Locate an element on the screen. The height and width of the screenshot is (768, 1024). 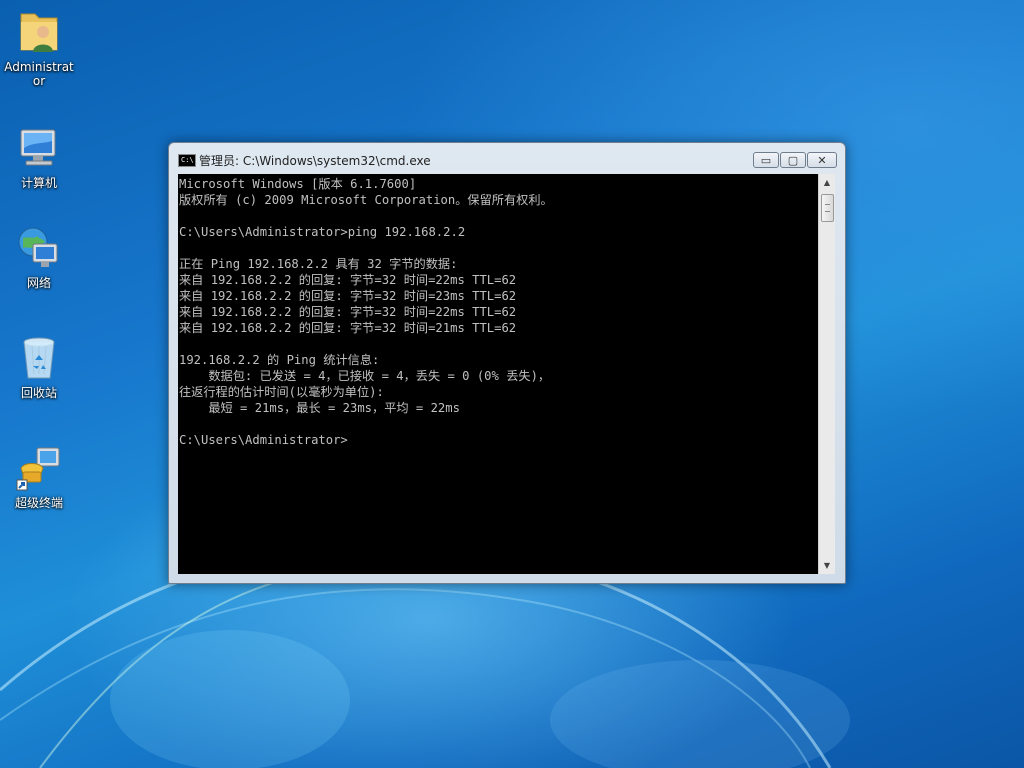
desktop-icon-recycle-bin: 回收站 is located at coordinates (39, 367).